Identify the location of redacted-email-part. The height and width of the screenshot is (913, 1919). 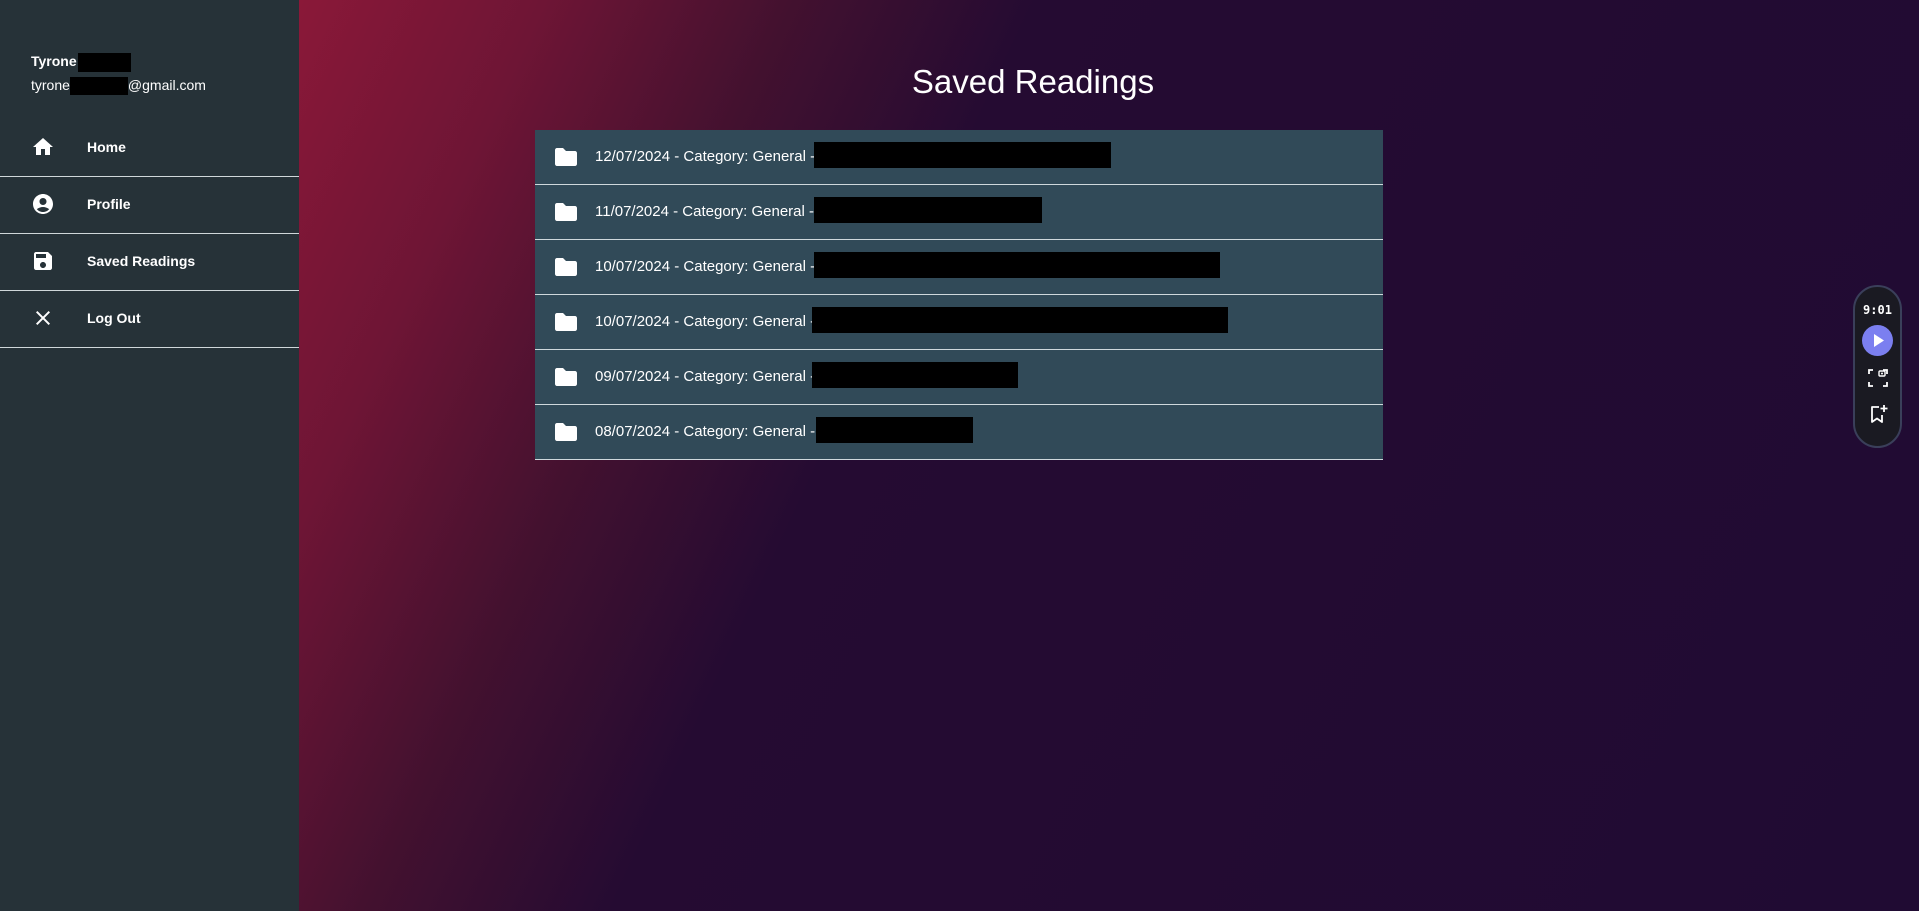
(98, 86).